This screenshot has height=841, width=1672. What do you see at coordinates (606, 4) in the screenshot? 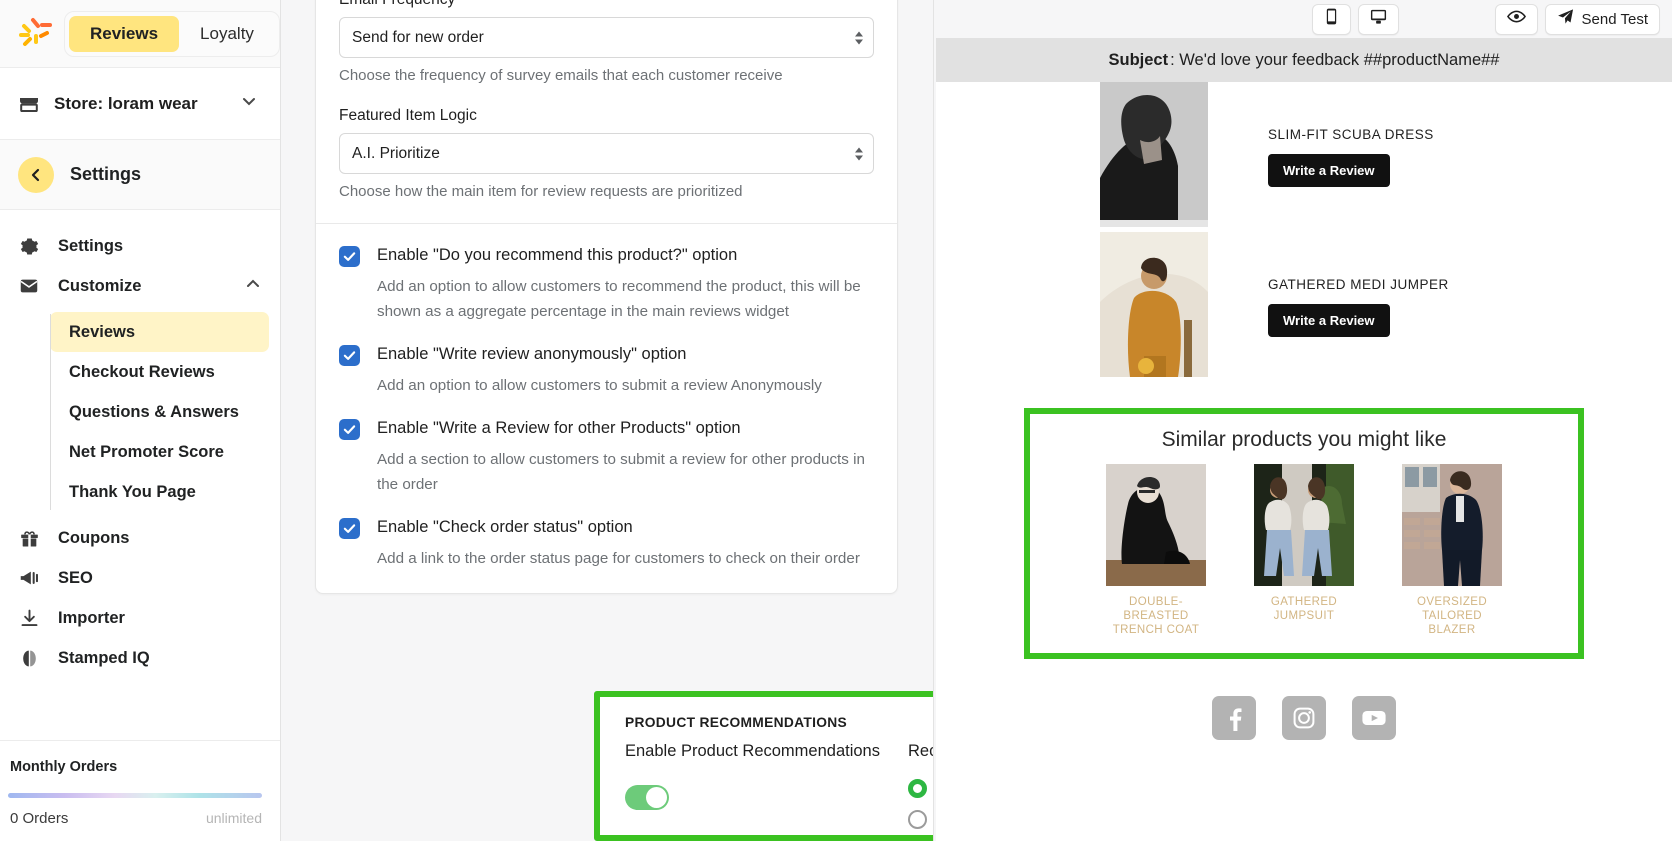
I see `email-frequency-label: Email Frequency` at bounding box center [606, 4].